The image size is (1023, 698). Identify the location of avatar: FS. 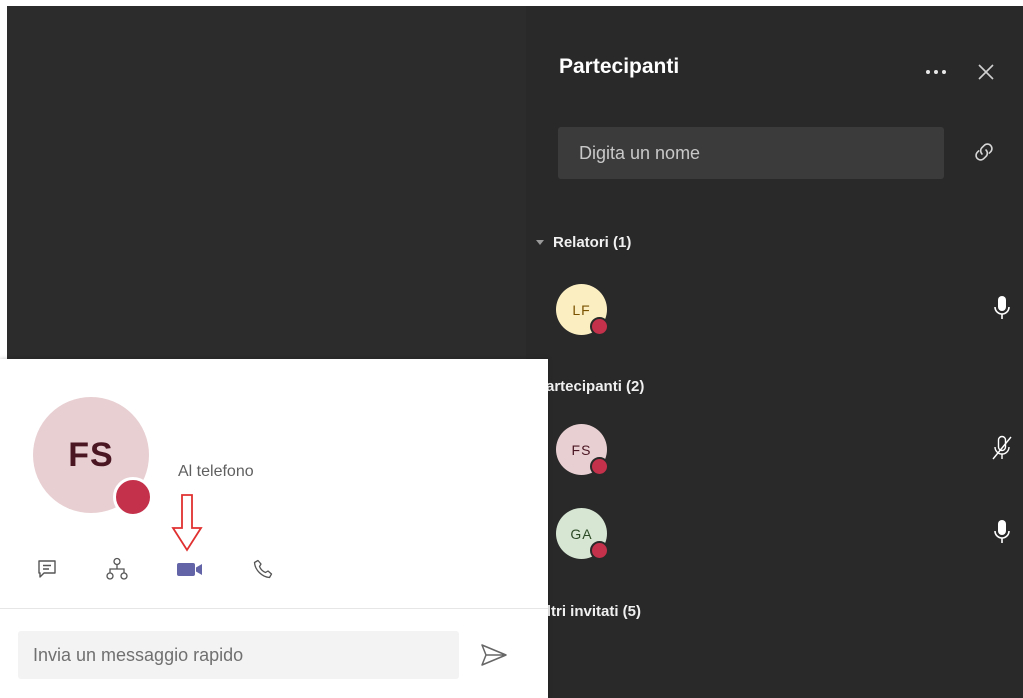
(582, 450).